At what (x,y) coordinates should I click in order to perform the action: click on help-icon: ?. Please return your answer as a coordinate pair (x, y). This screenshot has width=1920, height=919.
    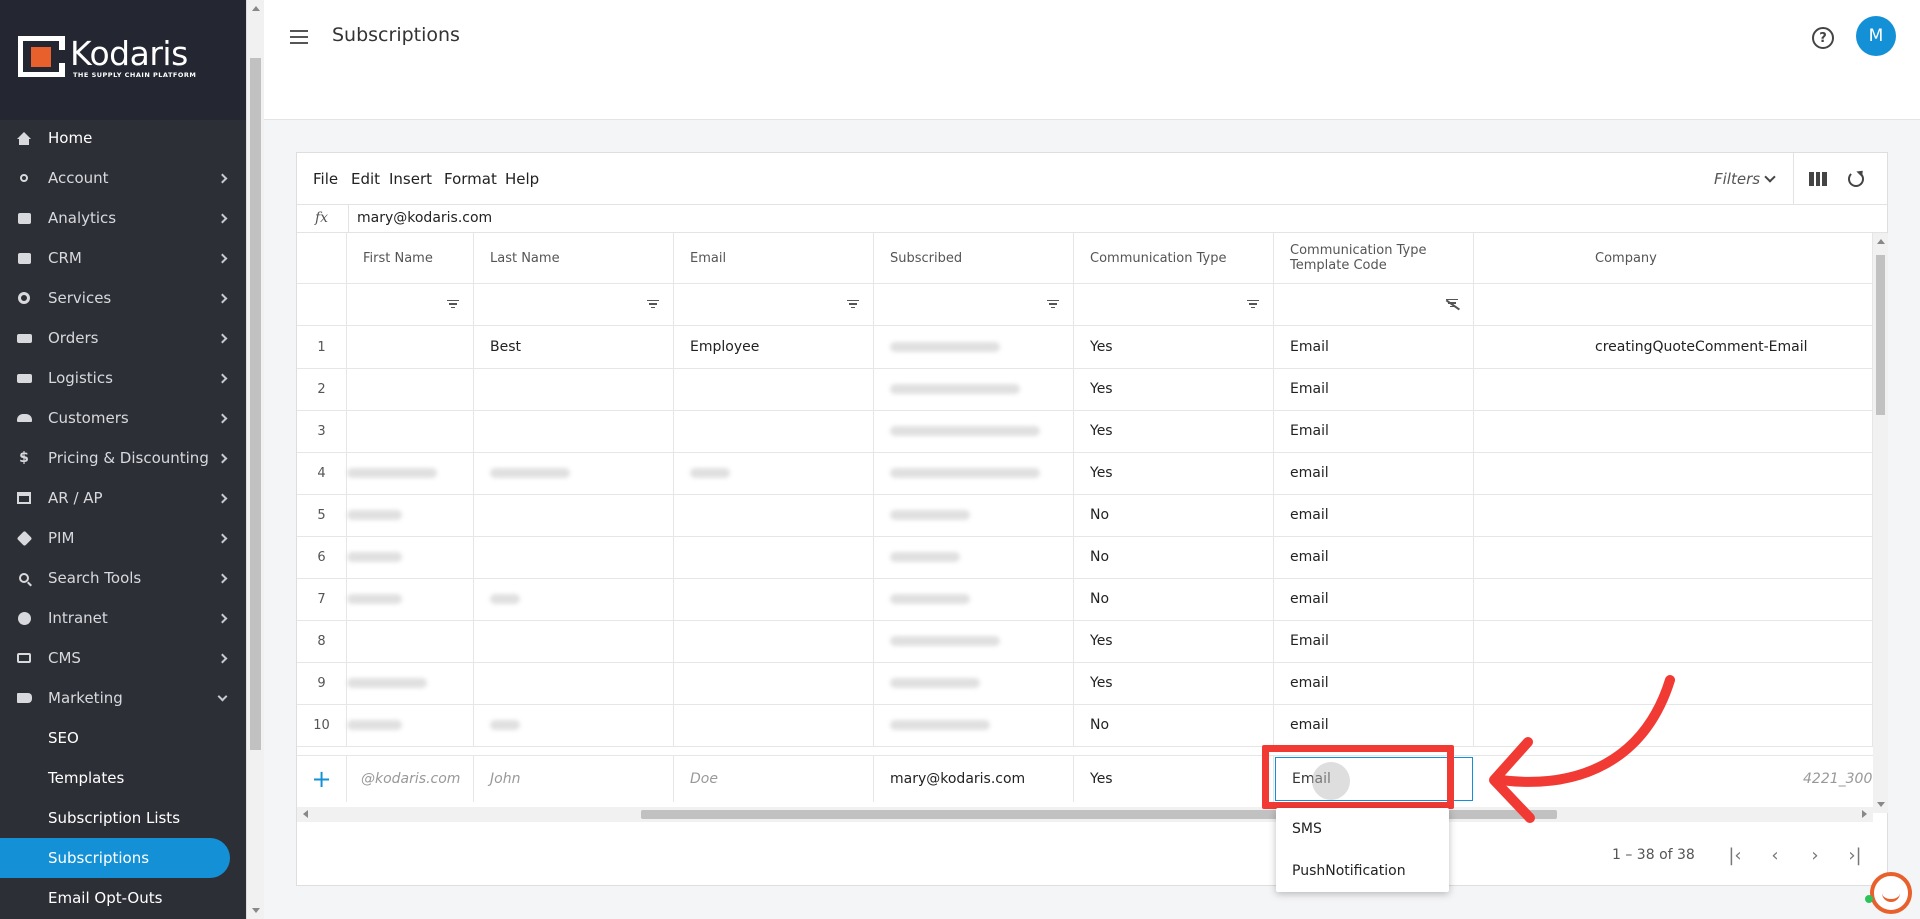
    Looking at the image, I should click on (1823, 38).